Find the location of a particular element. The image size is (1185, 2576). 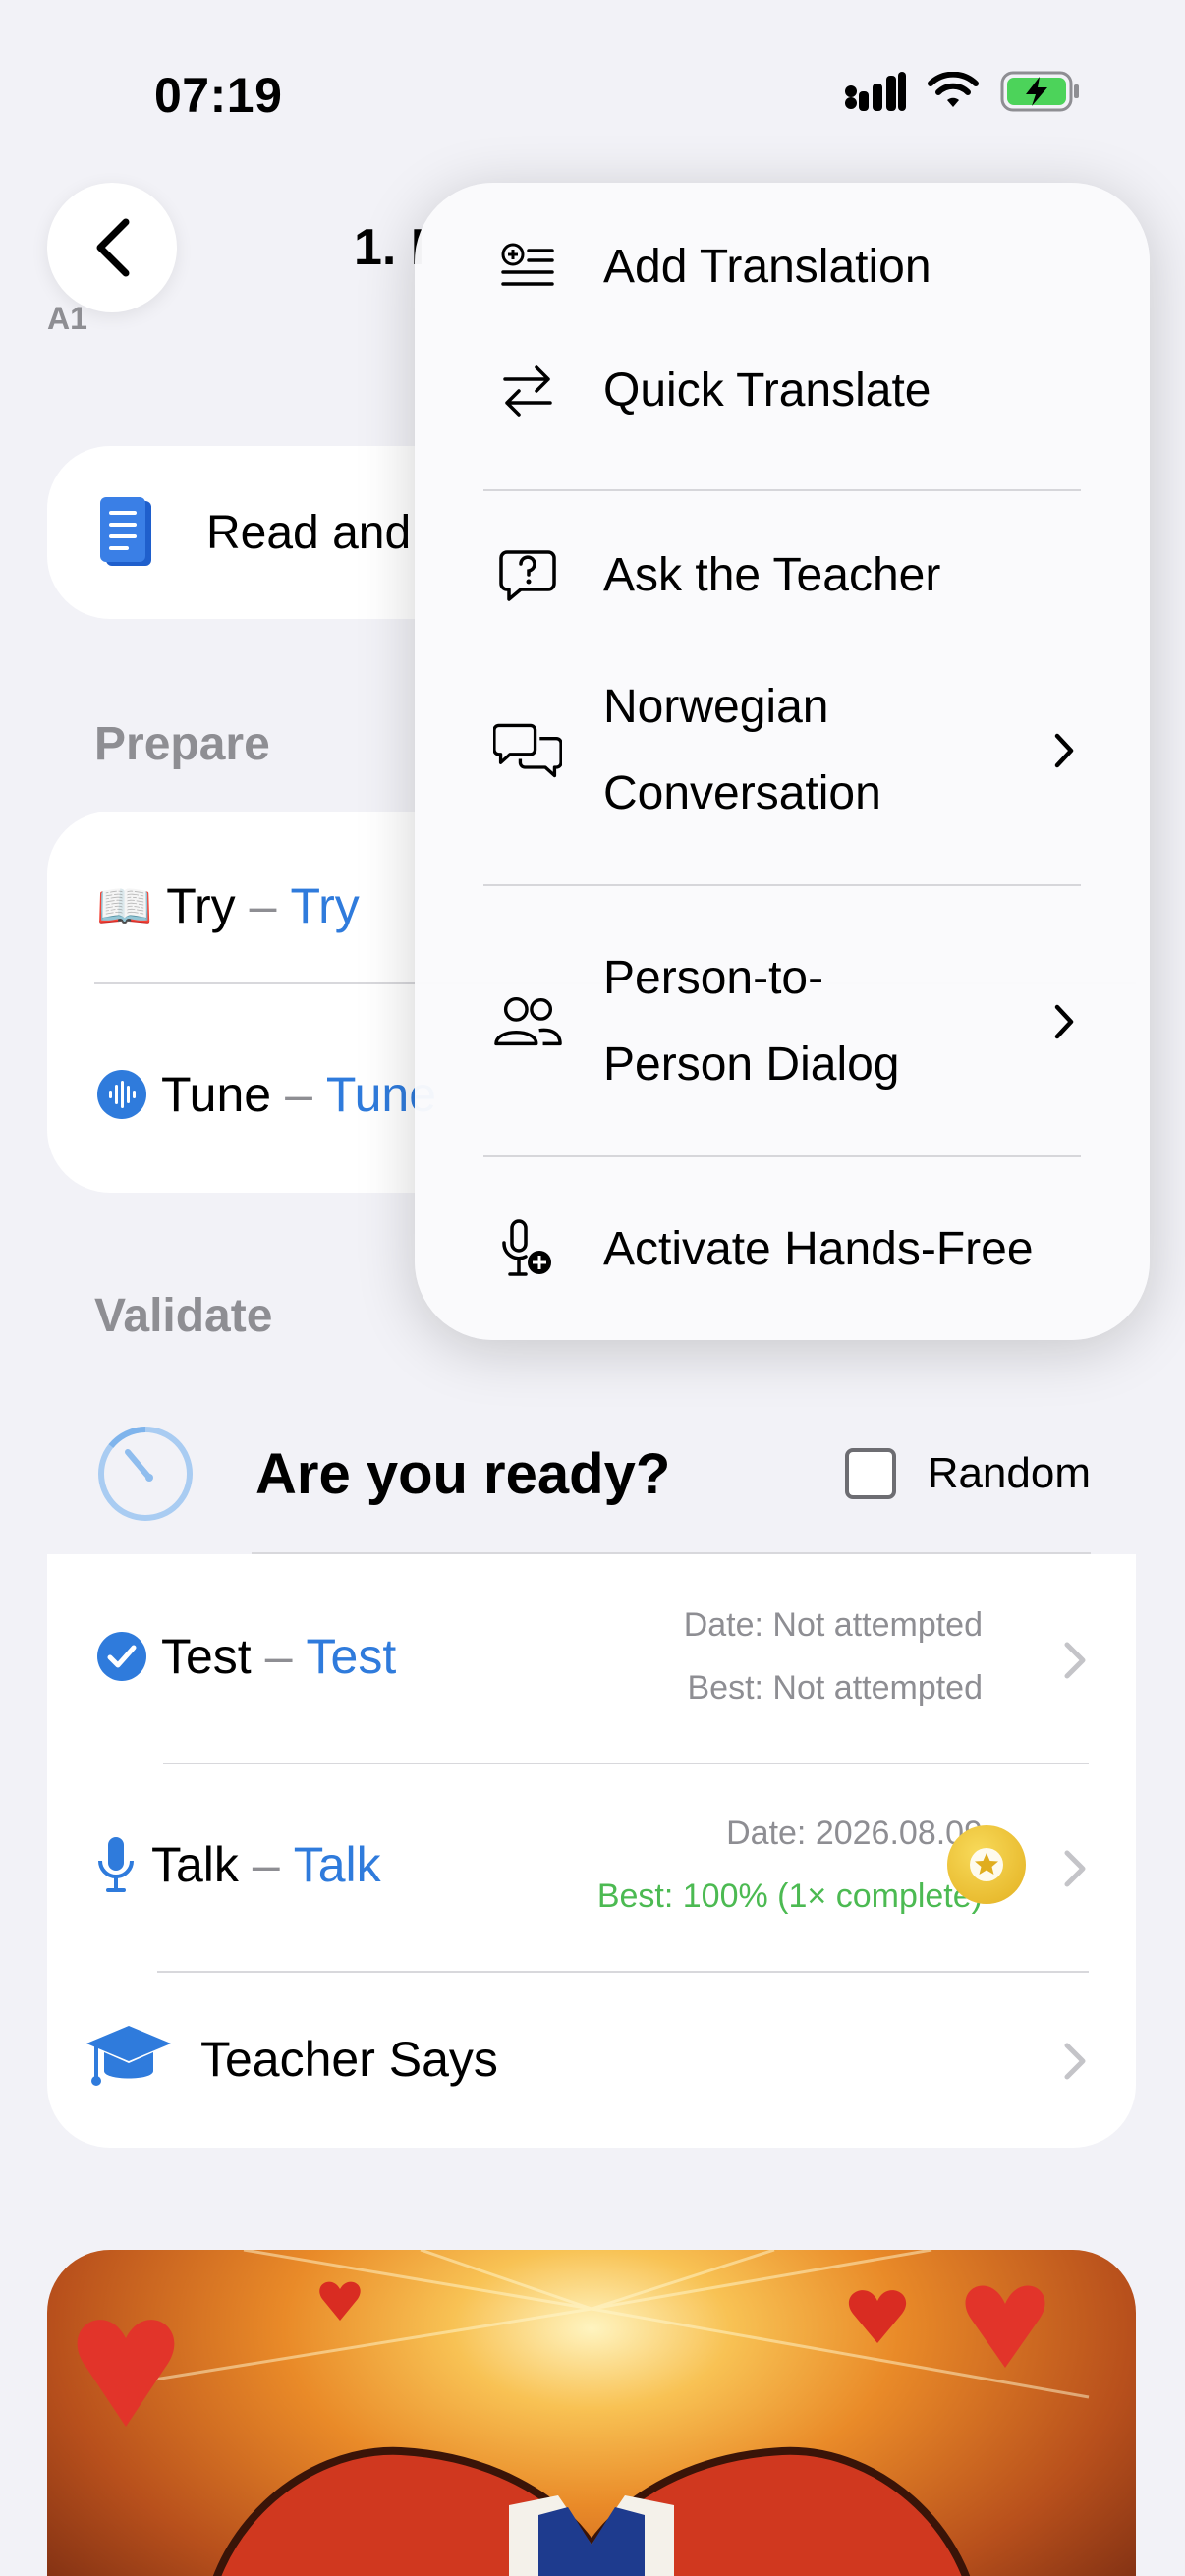

ready-row: Are you ready? Random is located at coordinates (596, 1474).